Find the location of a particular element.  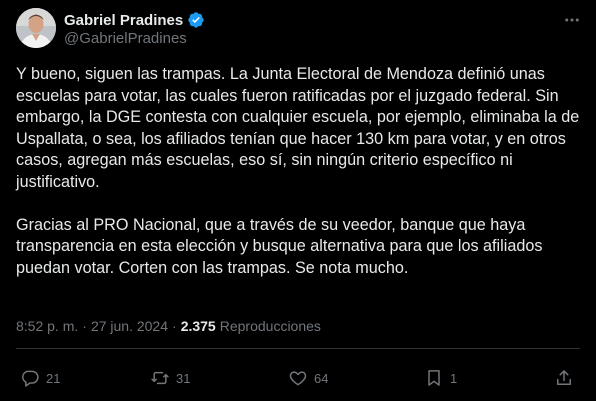

bookmark-count: 1 is located at coordinates (454, 378).